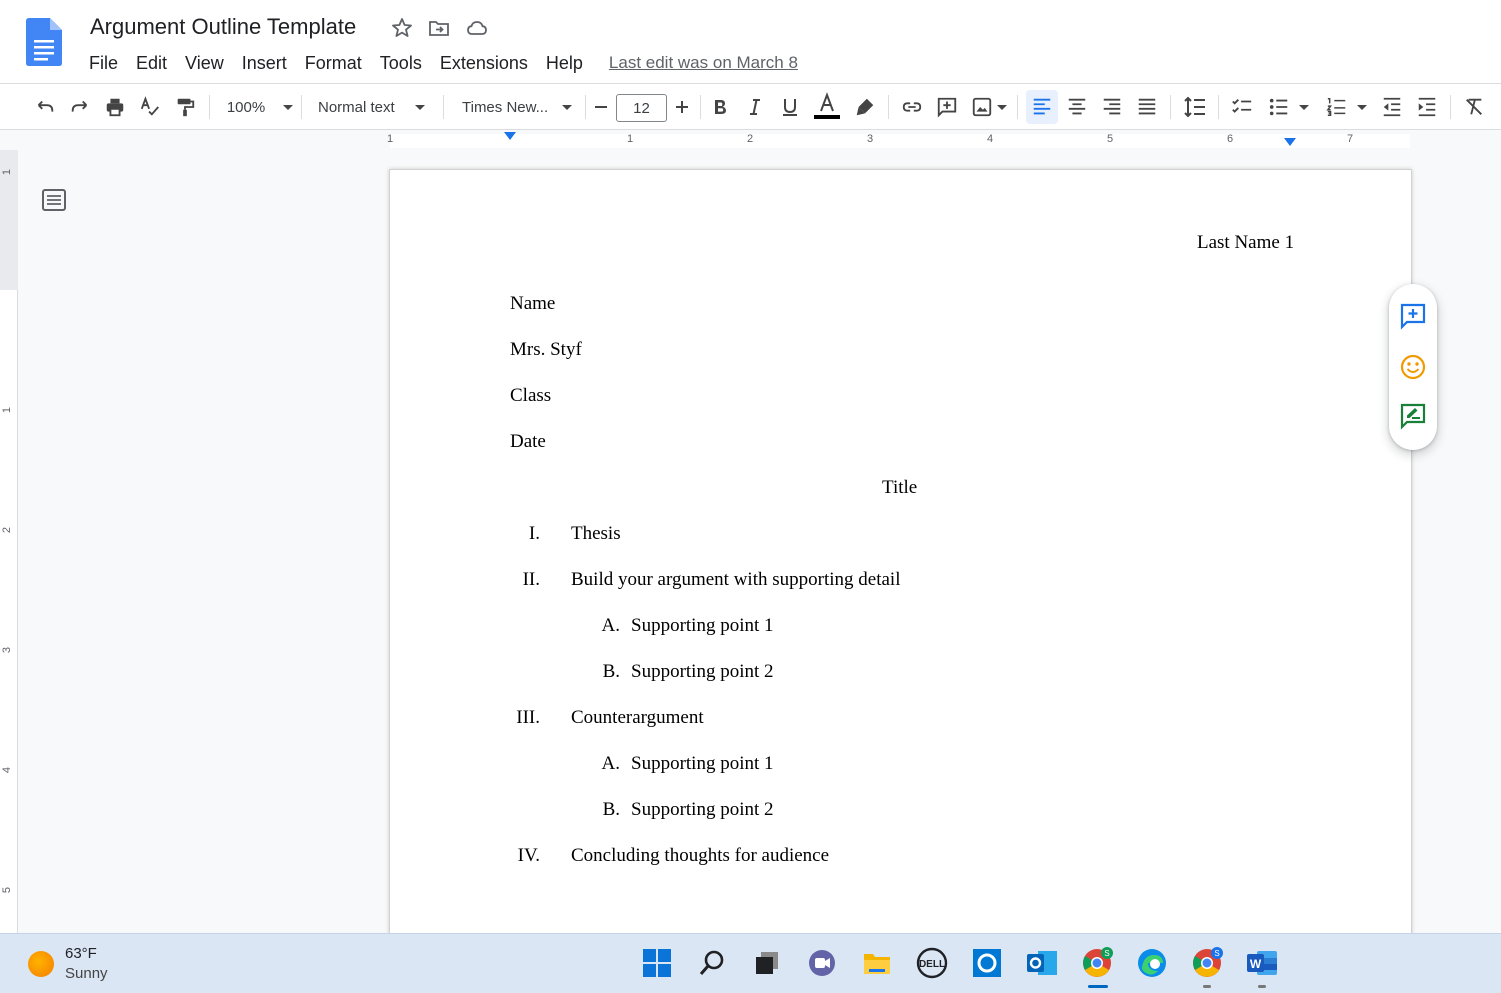 This screenshot has height=993, width=1501. What do you see at coordinates (1290, 142) in the screenshot?
I see `right-indent-marker` at bounding box center [1290, 142].